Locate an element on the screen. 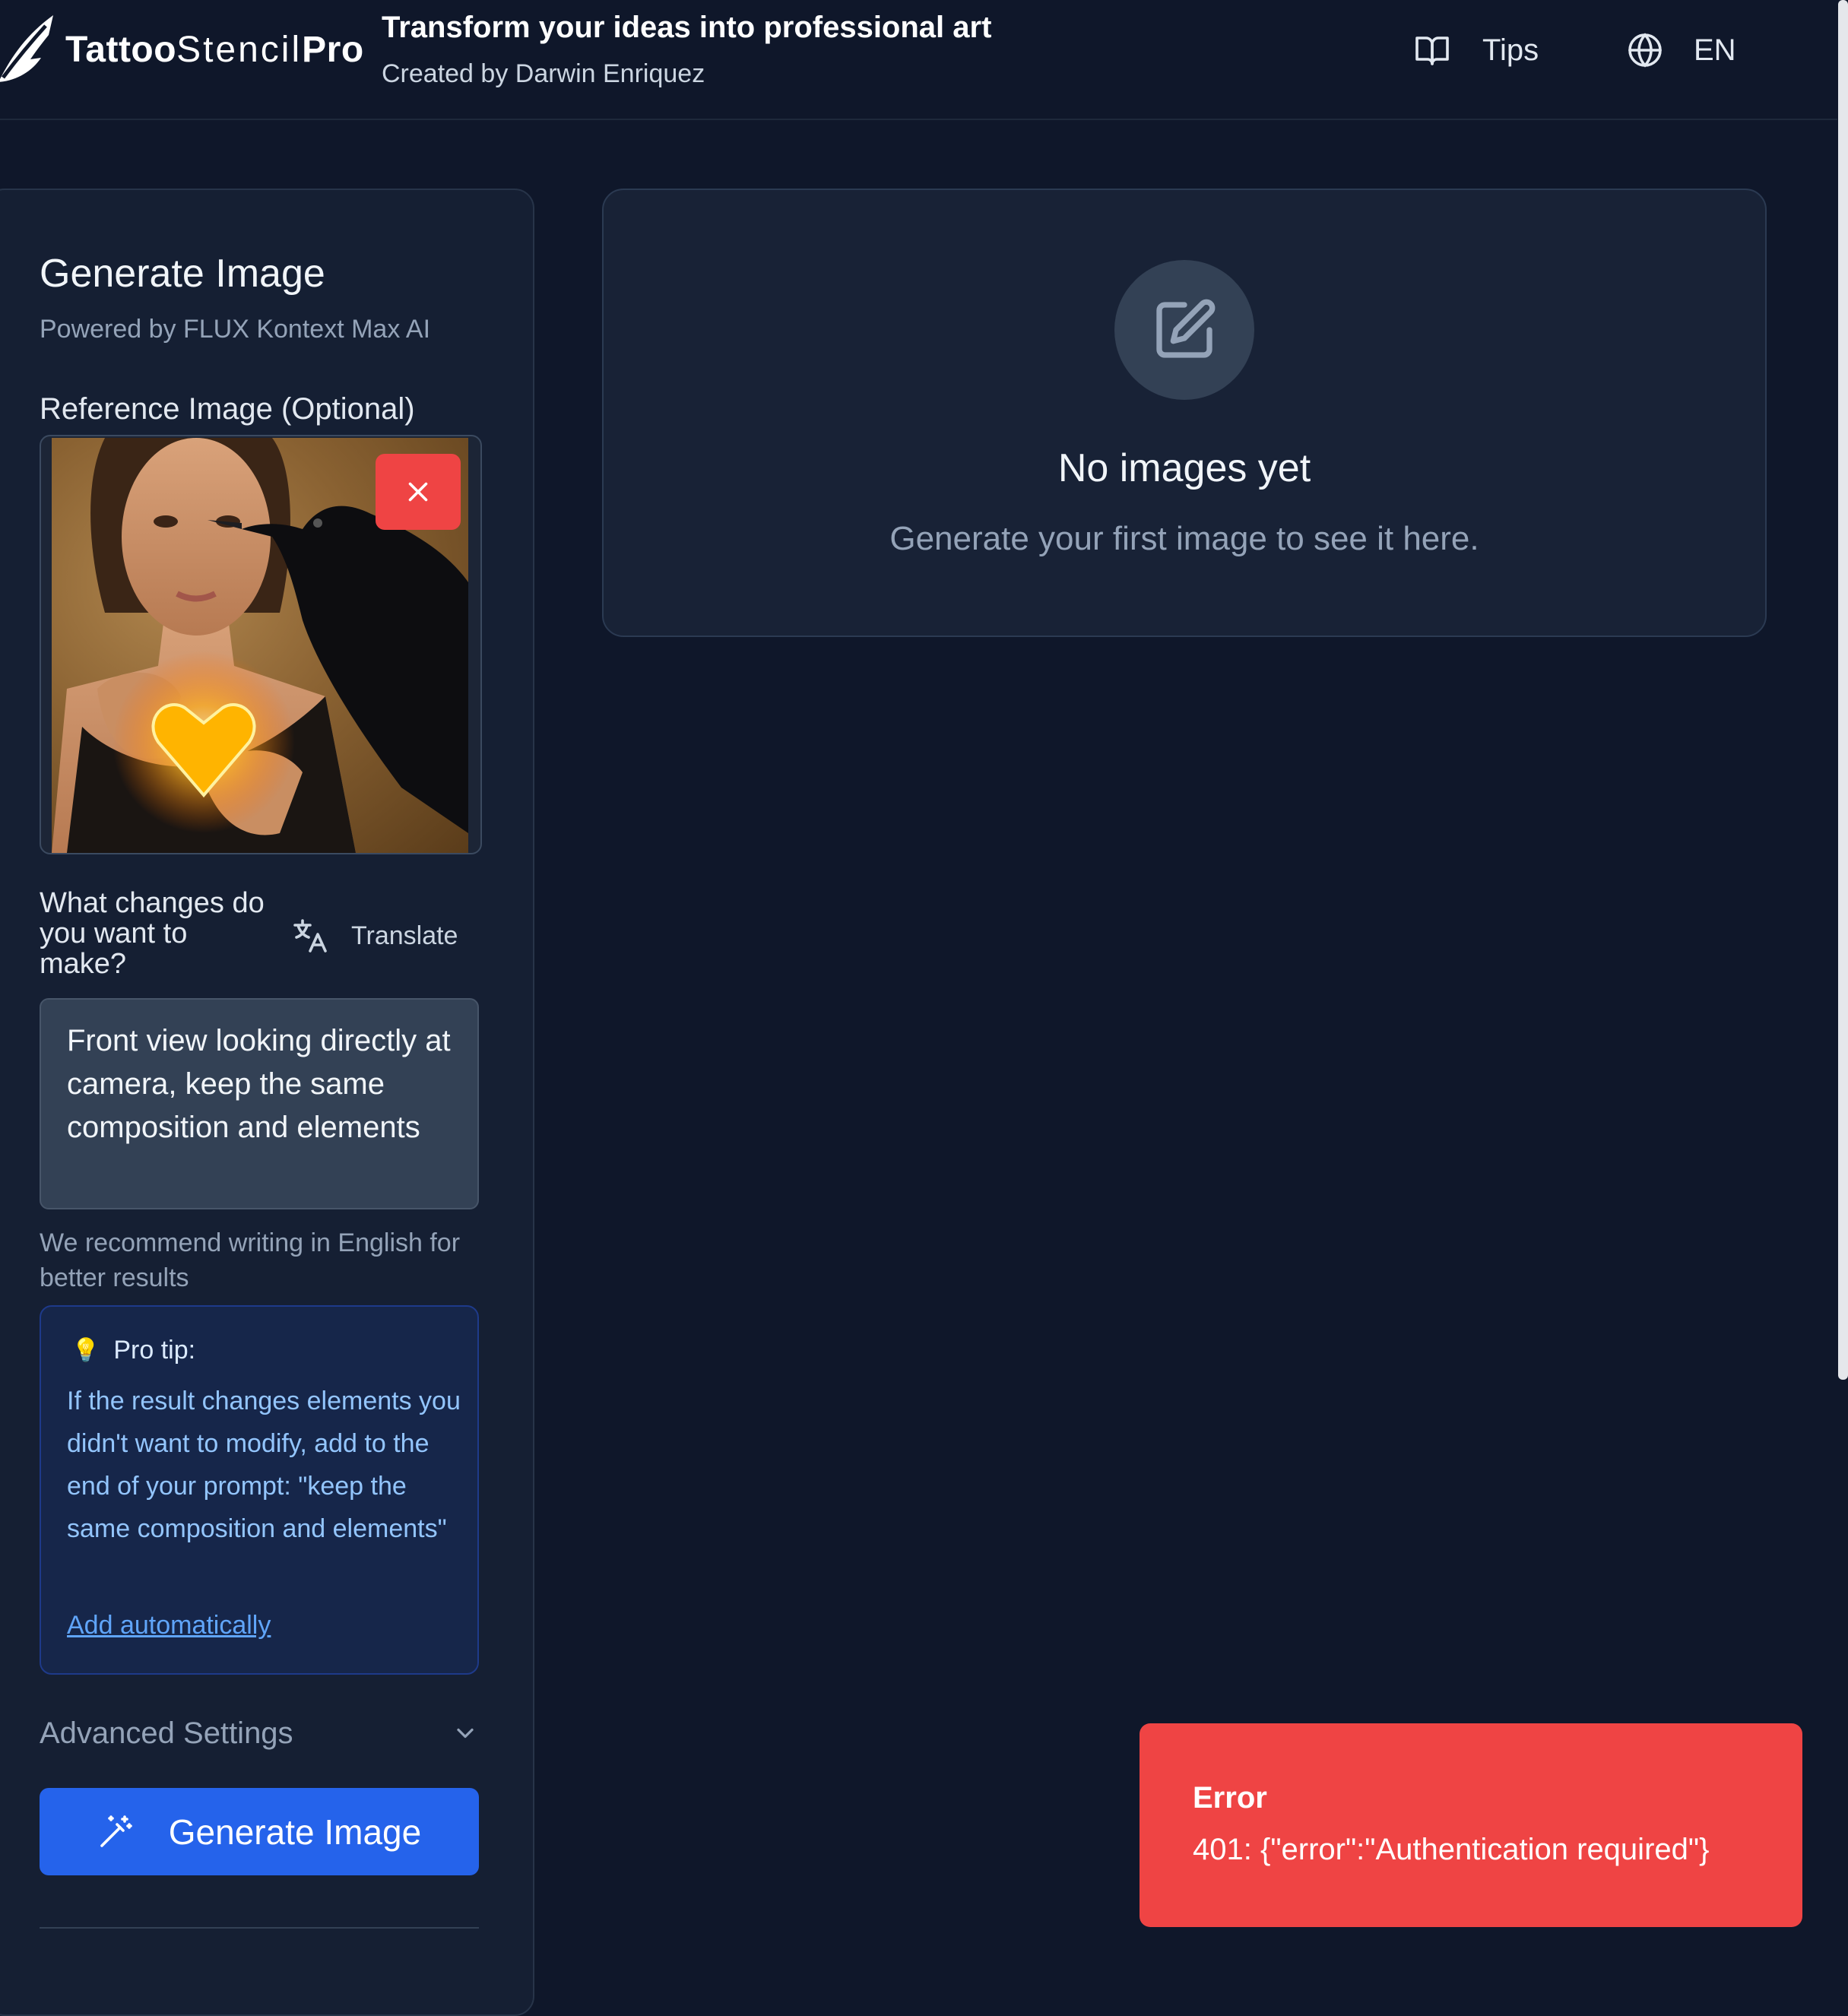 This screenshot has width=1848, height=2016. remove-image-button is located at coordinates (418, 492).